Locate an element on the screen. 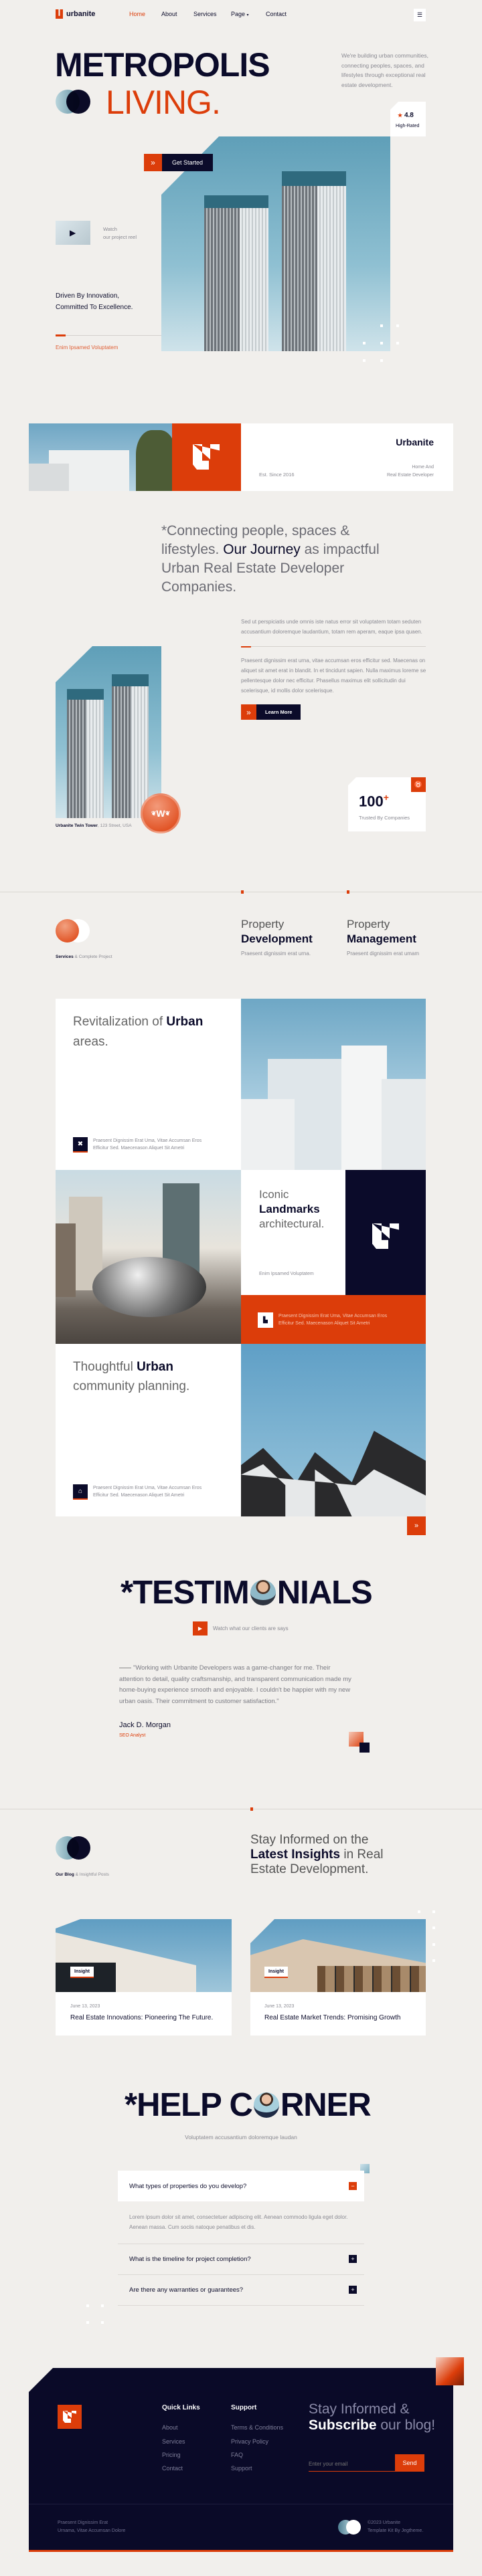  video-thumbnail: ▶ is located at coordinates (73, 233).